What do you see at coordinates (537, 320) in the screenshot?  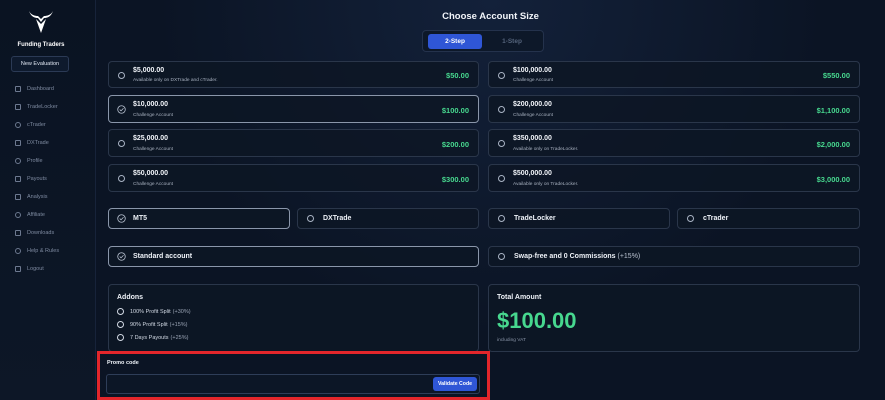 I see `total-amount: $100.00` at bounding box center [537, 320].